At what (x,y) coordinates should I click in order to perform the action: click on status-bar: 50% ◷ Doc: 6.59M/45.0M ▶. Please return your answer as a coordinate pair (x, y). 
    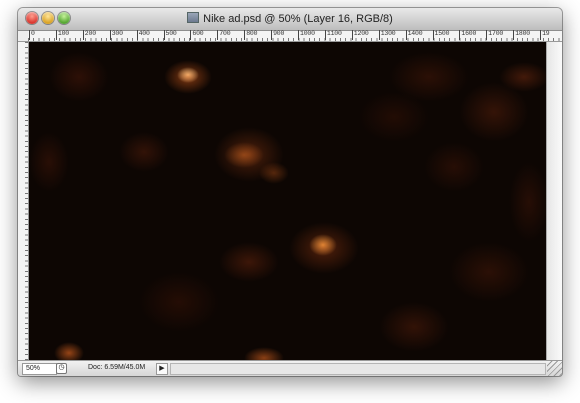
    Looking at the image, I should click on (290, 368).